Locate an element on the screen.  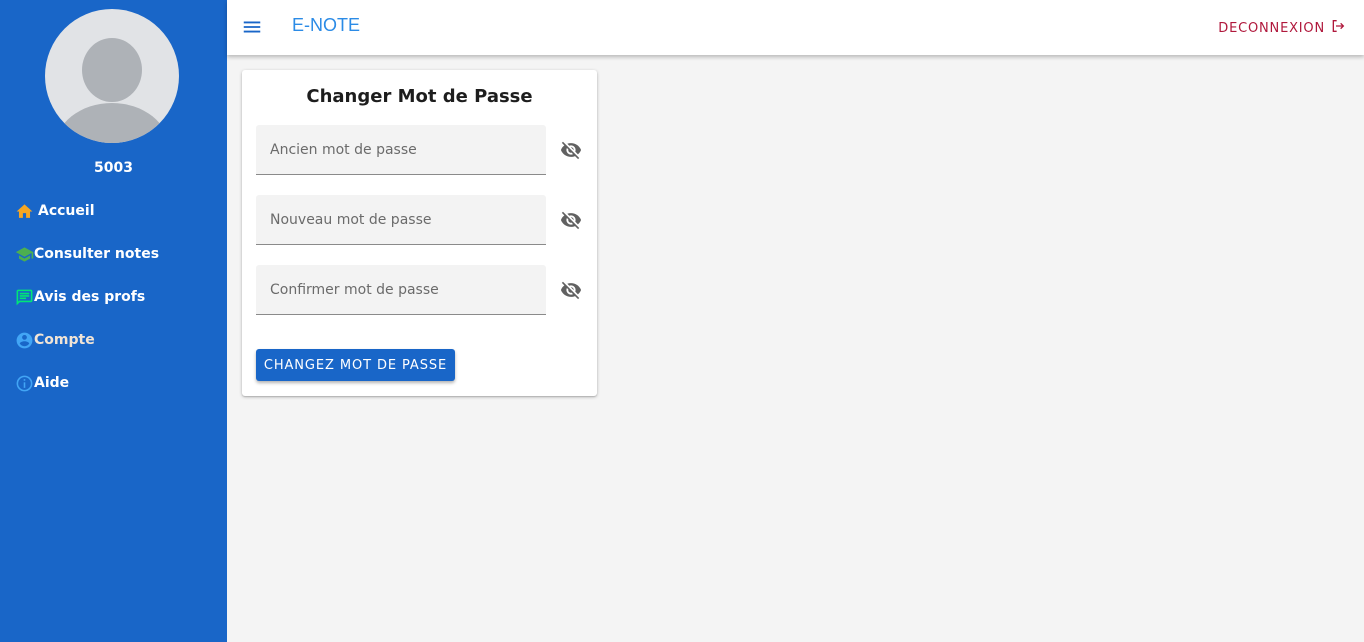
sidebar-item-aide: Aide is located at coordinates (41, 383).